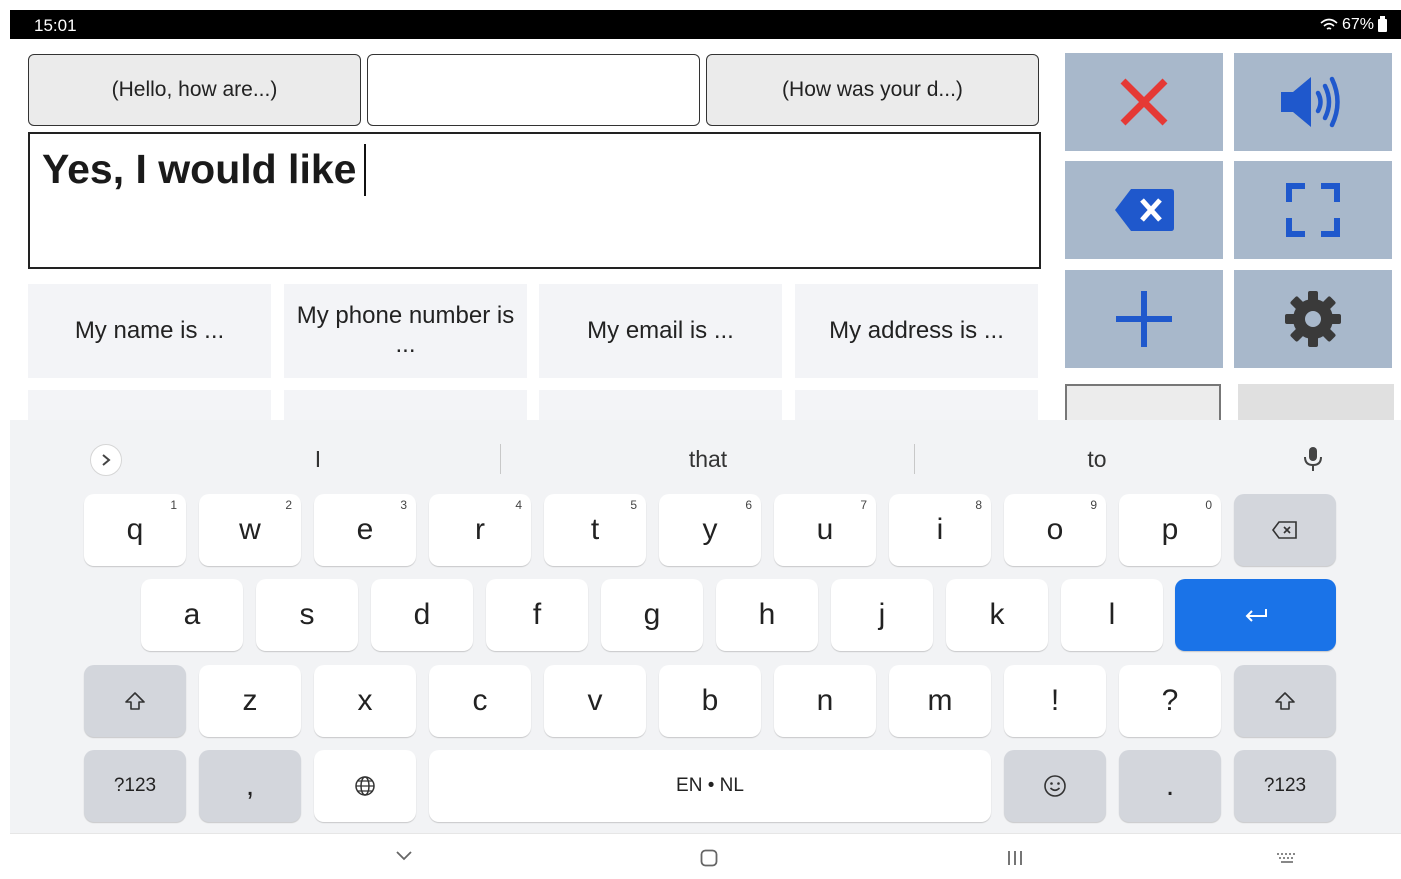 The height and width of the screenshot is (879, 1401). Describe the element at coordinates (825, 701) in the screenshot. I see `key-n: n` at that location.